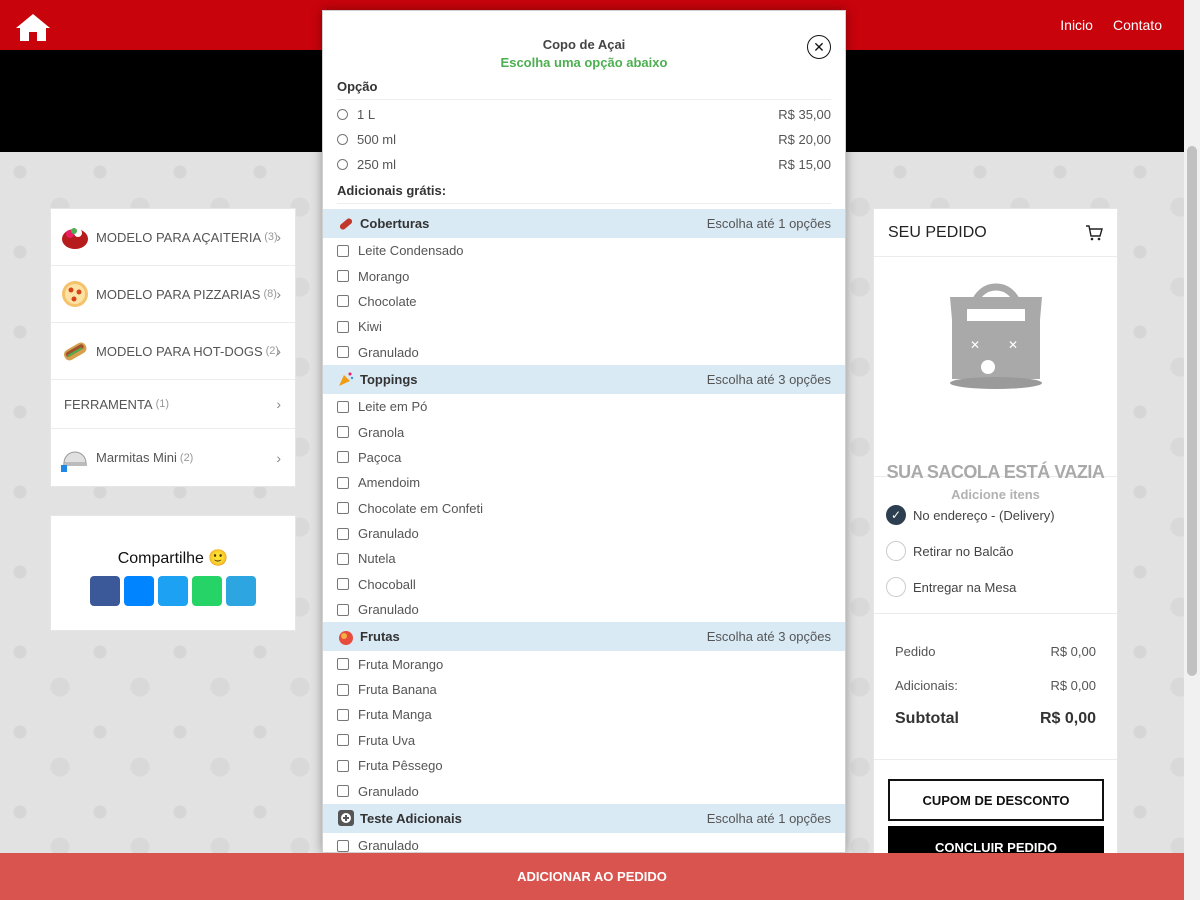 This screenshot has width=1200, height=900. I want to click on cart-icon, so click(1094, 232).